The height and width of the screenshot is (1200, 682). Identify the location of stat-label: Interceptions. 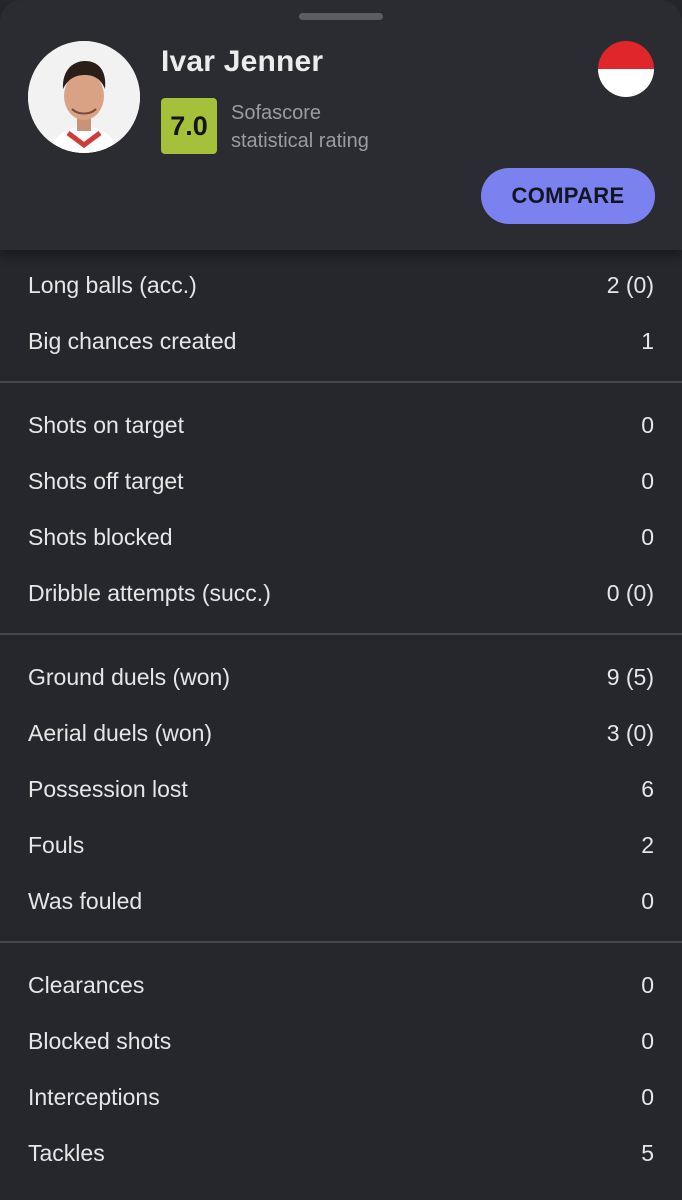
(94, 1096).